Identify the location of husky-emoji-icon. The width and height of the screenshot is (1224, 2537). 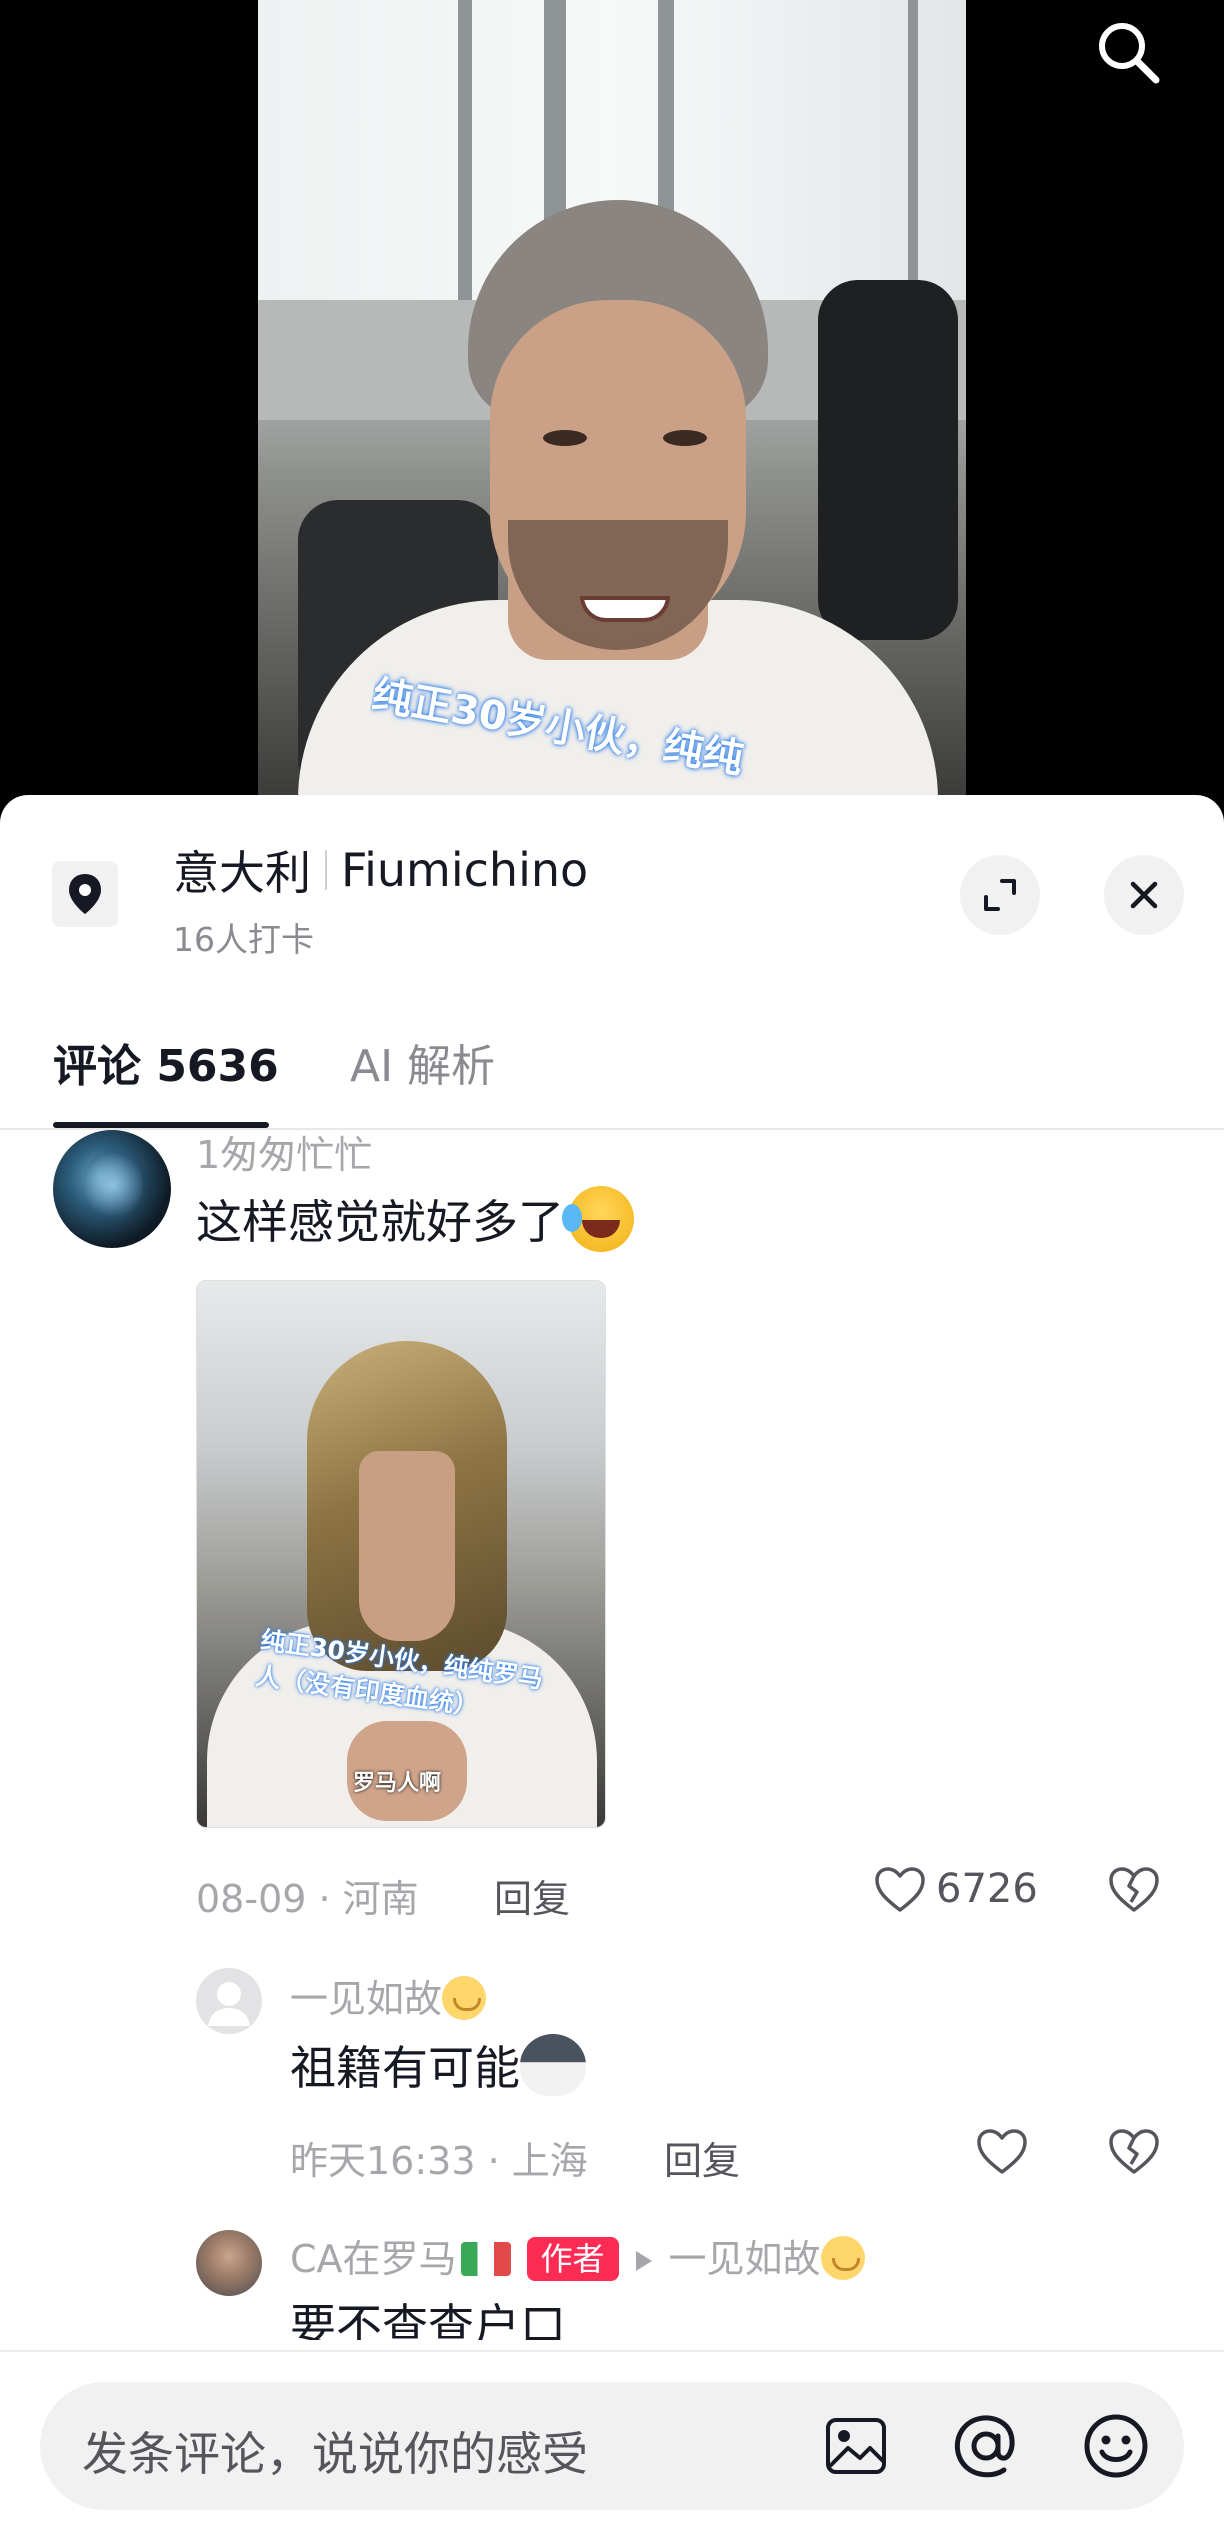
(553, 2065).